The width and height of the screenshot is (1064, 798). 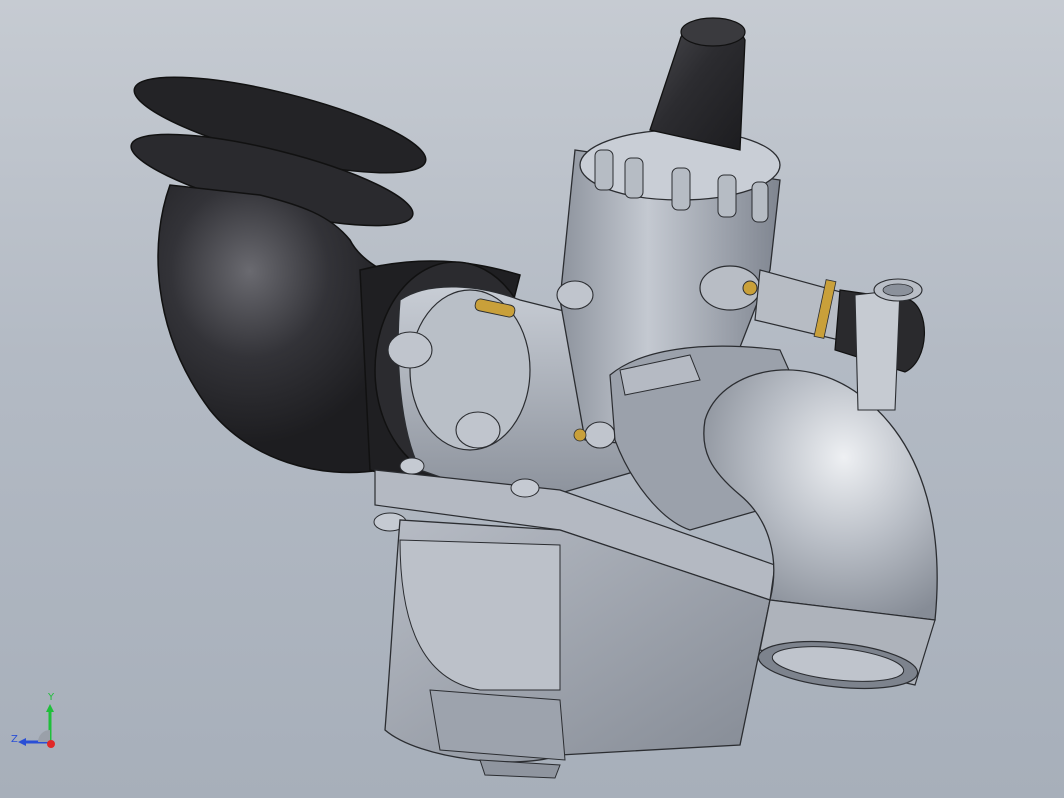 What do you see at coordinates (50, 708) in the screenshot?
I see `y-axis-arrowhead` at bounding box center [50, 708].